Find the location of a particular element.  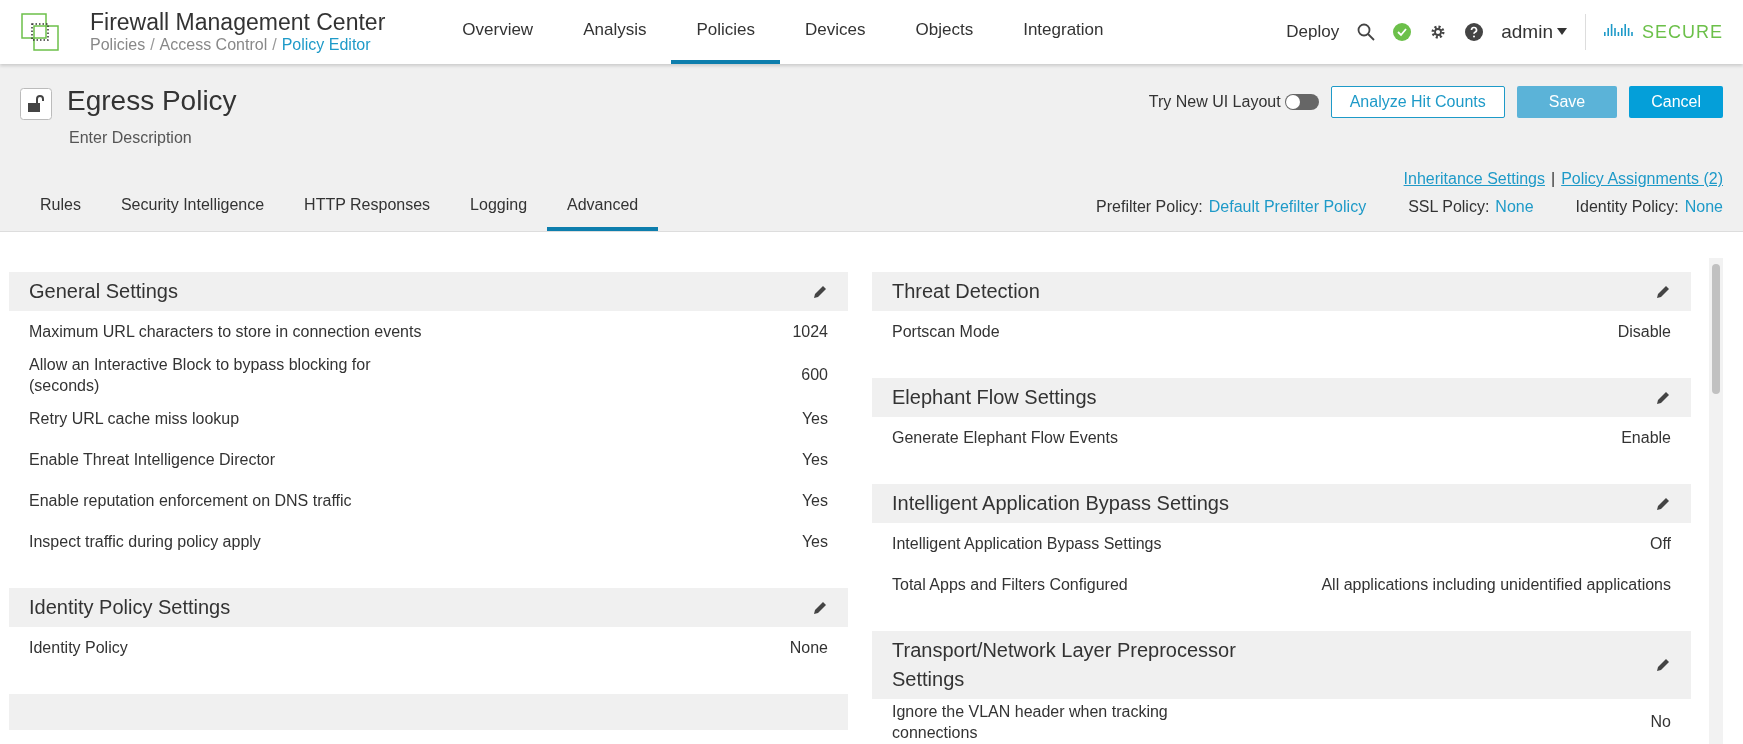

policy-tab: Rules is located at coordinates (60, 210).